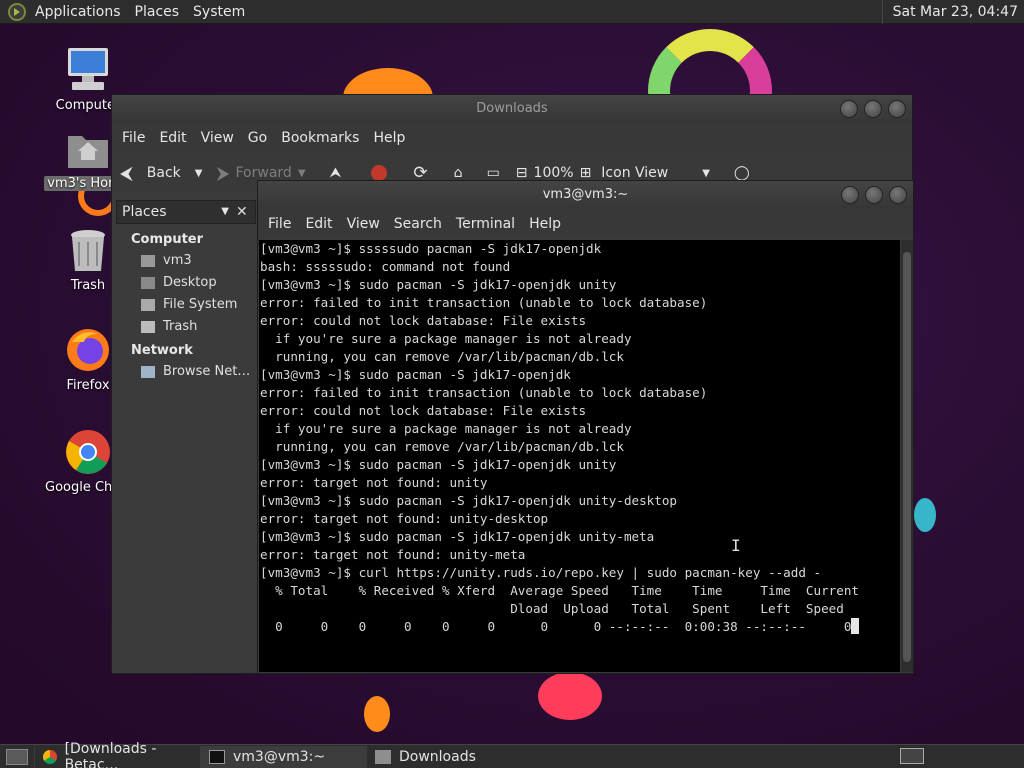 The height and width of the screenshot is (768, 1024). I want to click on computer-icon, so click(88, 69).